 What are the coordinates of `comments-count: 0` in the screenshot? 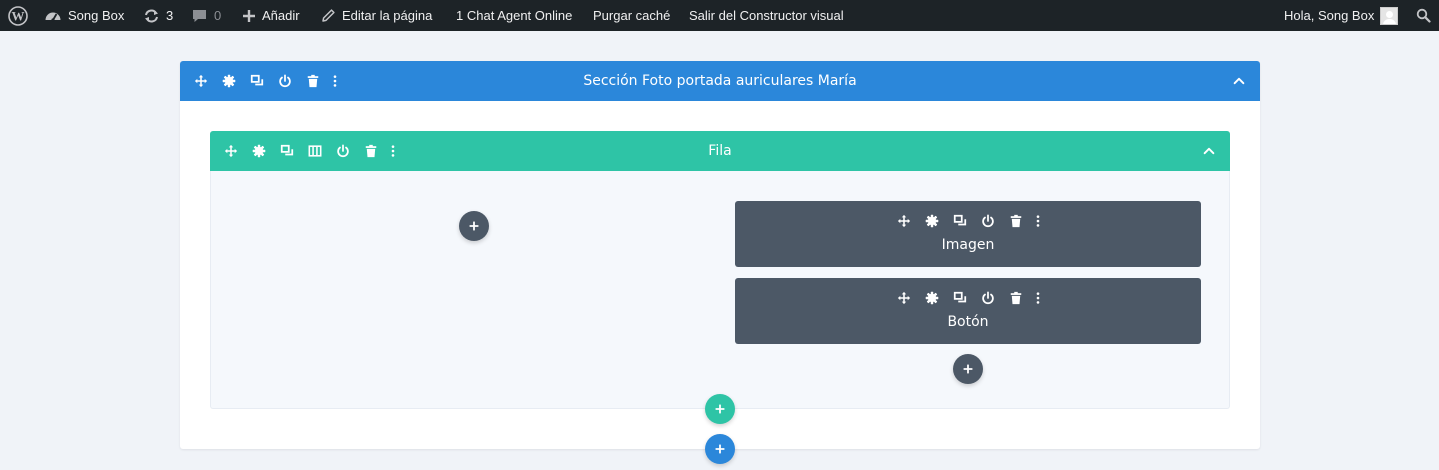 It's located at (218, 15).